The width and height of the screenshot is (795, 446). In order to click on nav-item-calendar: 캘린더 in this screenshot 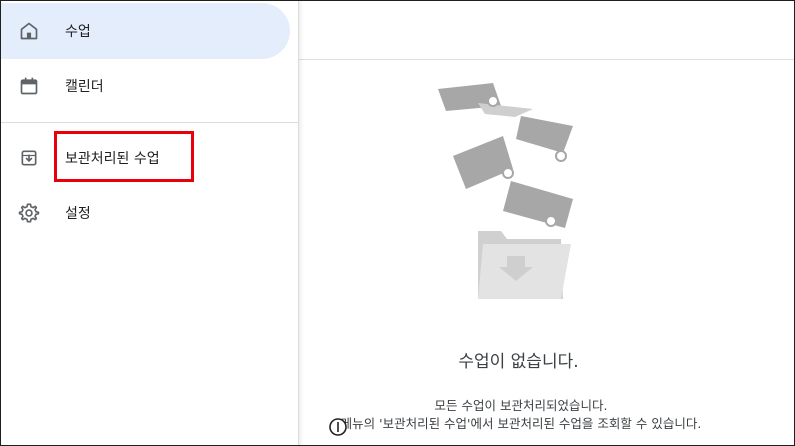, I will do `click(145, 86)`.